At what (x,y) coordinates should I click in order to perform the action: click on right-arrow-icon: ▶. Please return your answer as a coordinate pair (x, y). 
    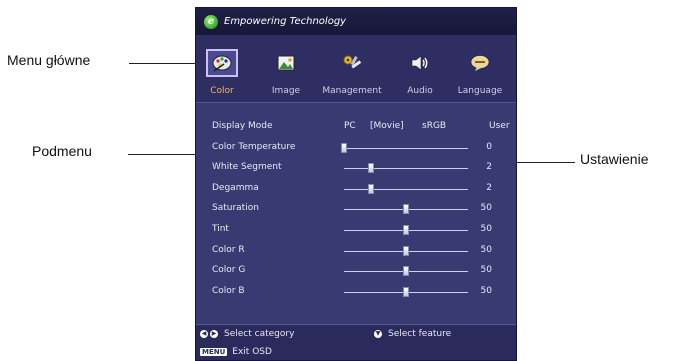
    Looking at the image, I should click on (214, 334).